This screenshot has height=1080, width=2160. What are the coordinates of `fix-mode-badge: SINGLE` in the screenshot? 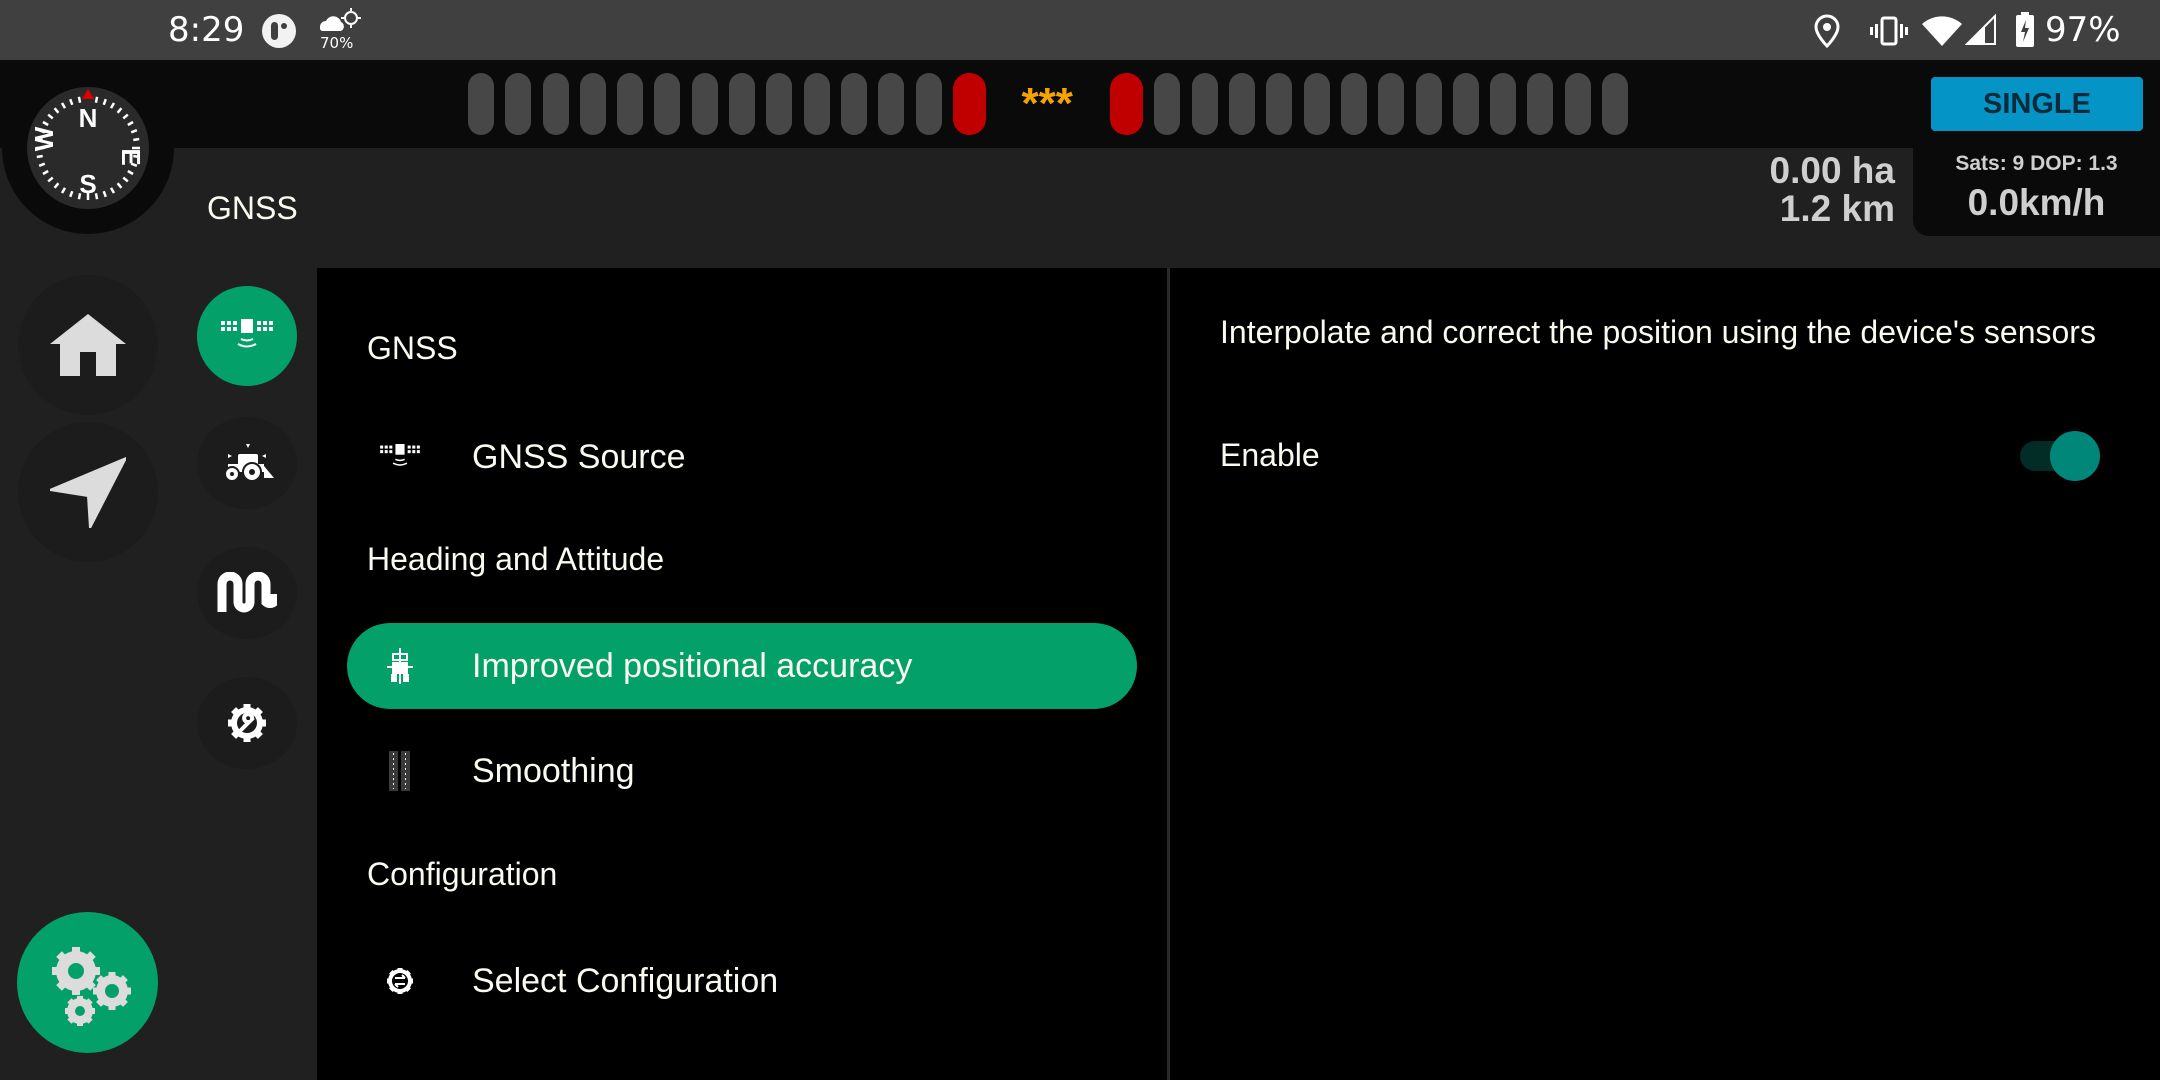 It's located at (2037, 104).